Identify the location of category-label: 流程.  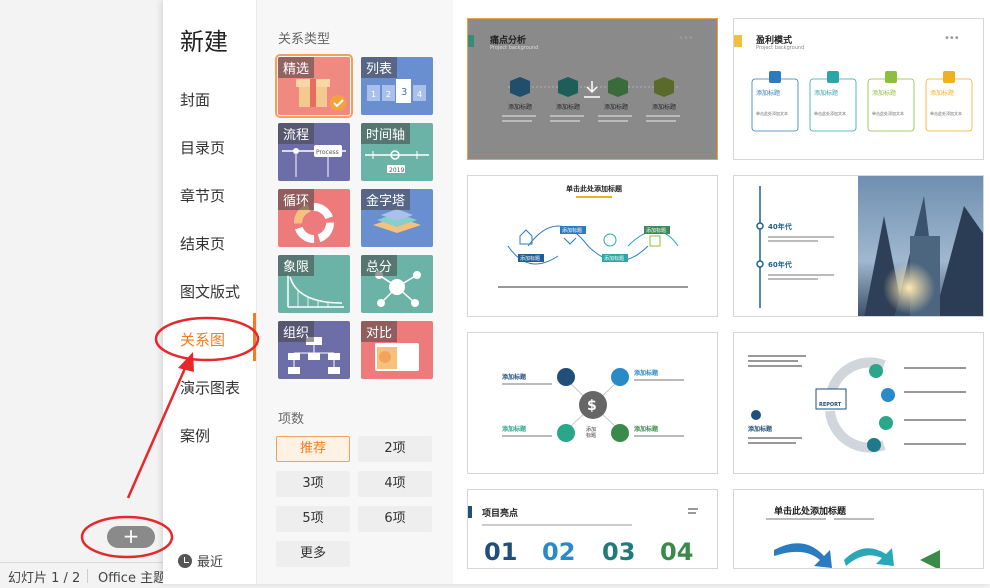
(296, 133).